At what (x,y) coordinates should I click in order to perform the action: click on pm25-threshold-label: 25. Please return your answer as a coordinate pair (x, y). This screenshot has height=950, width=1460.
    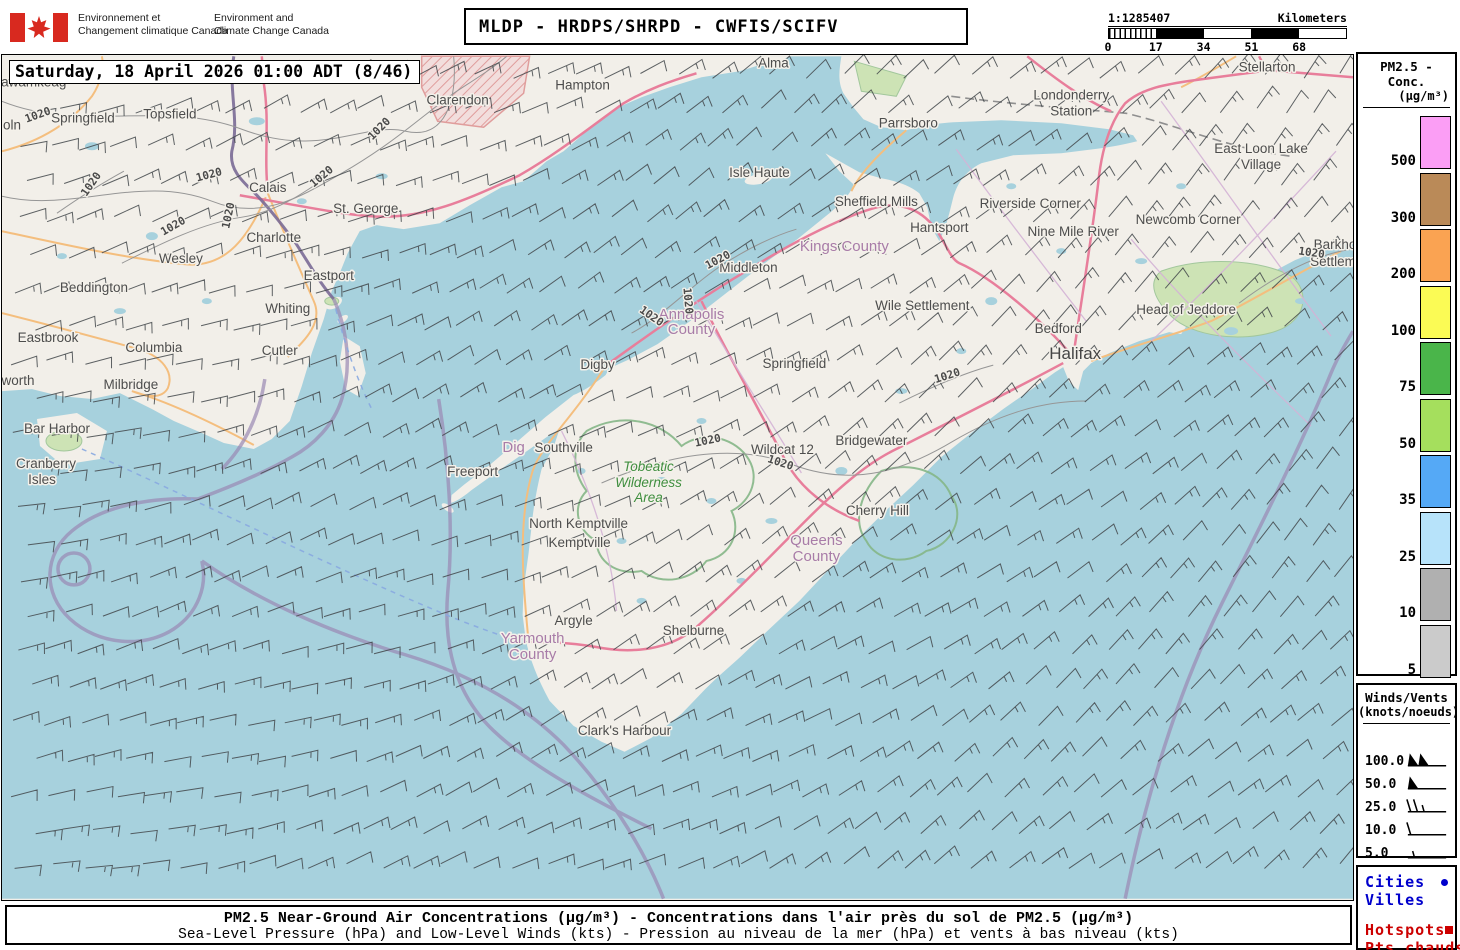
    Looking at the image, I should click on (1407, 556).